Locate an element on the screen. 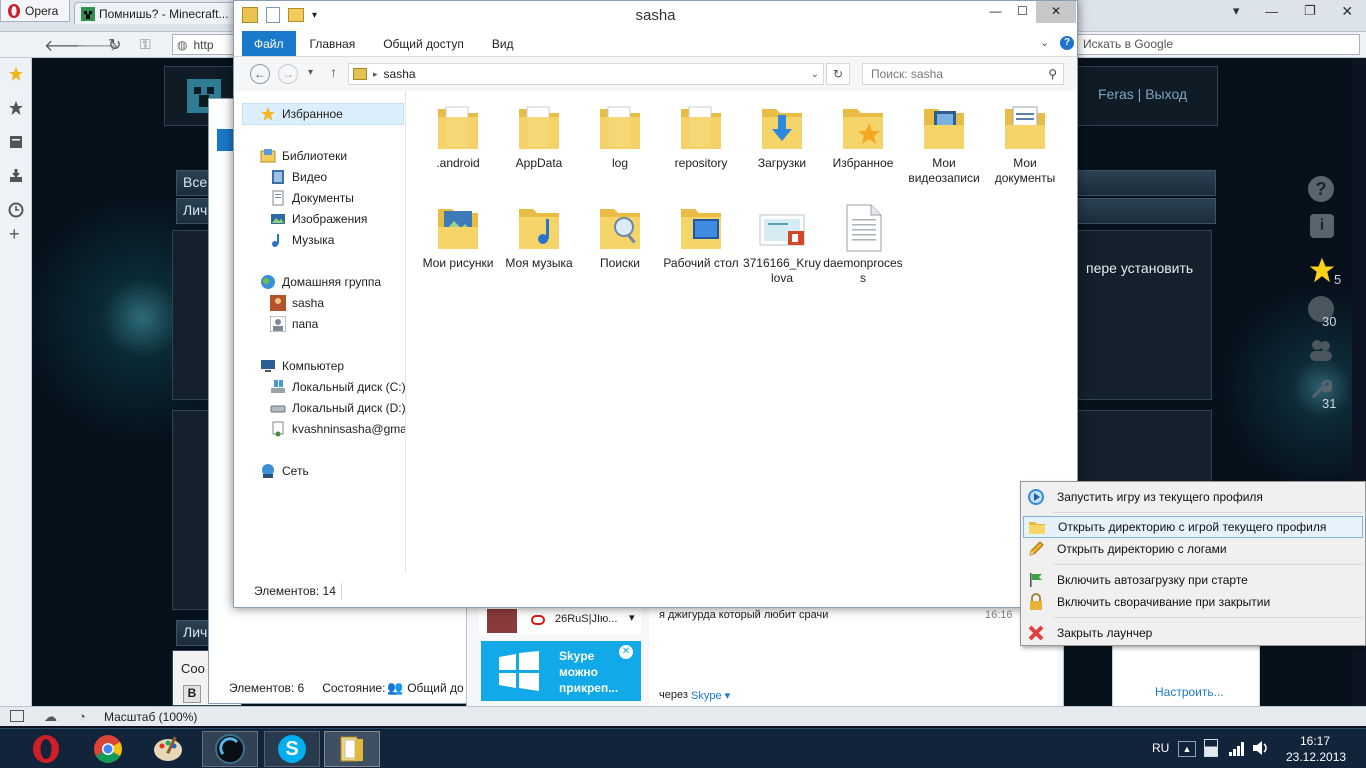  panel-toggle-icon is located at coordinates (17, 716).